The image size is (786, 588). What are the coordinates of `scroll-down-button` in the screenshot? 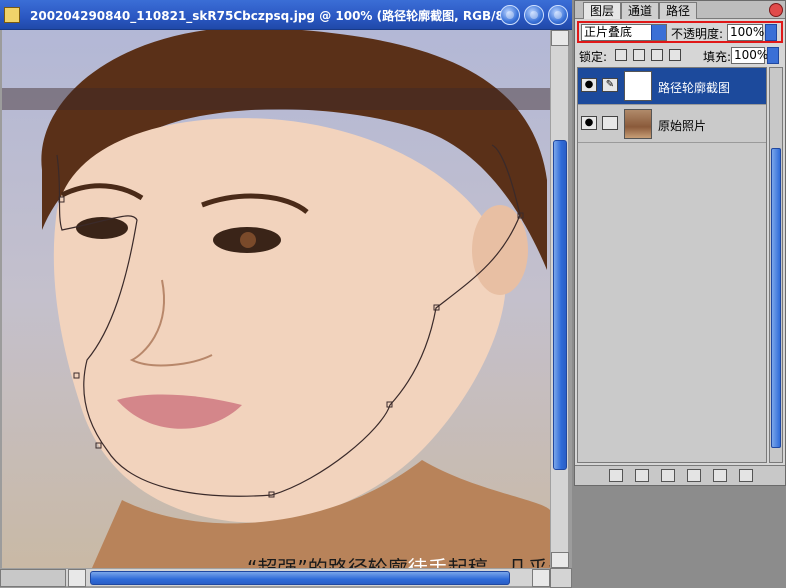 It's located at (560, 560).